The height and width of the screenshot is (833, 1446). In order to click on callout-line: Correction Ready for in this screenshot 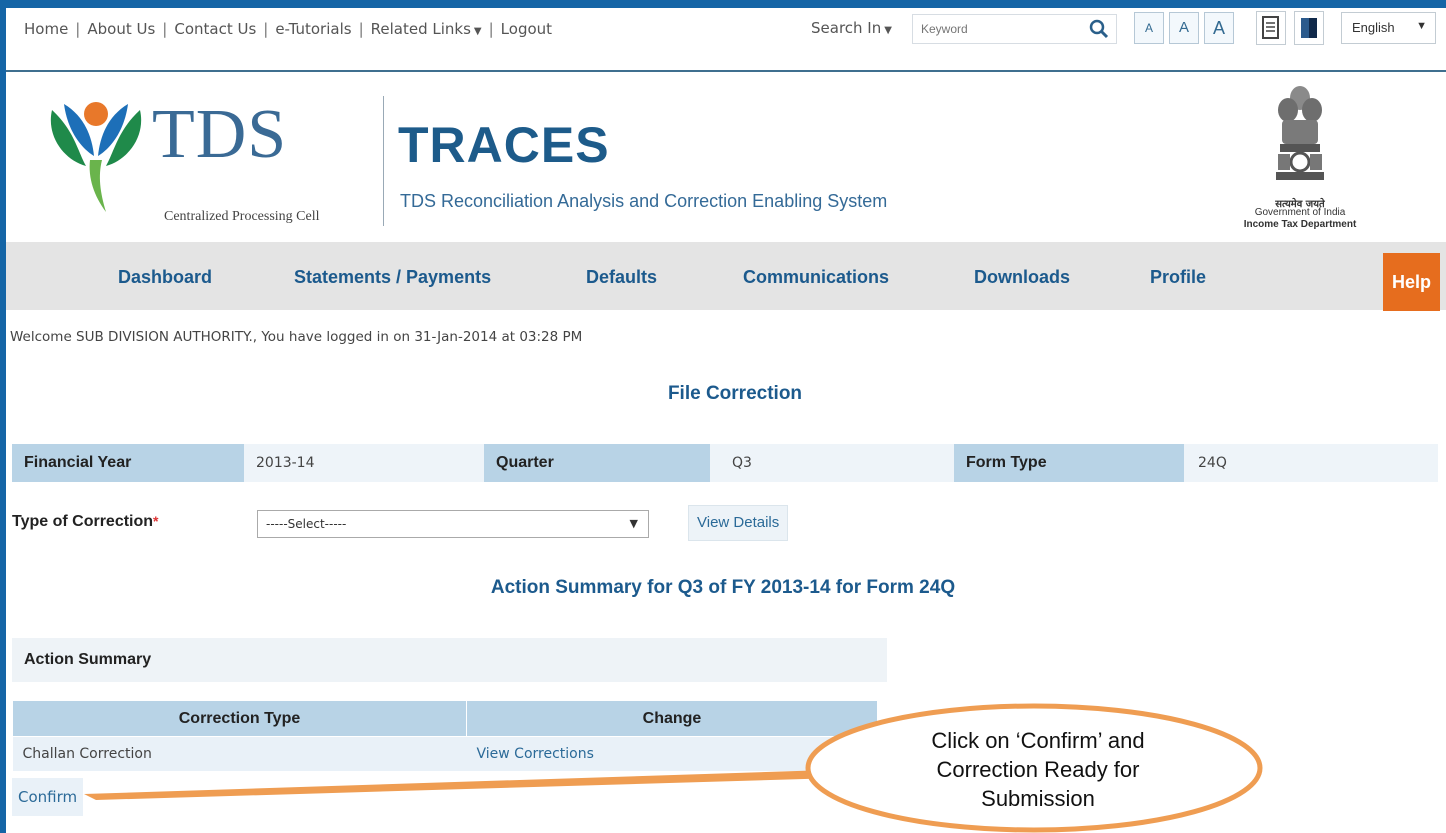, I will do `click(1038, 769)`.